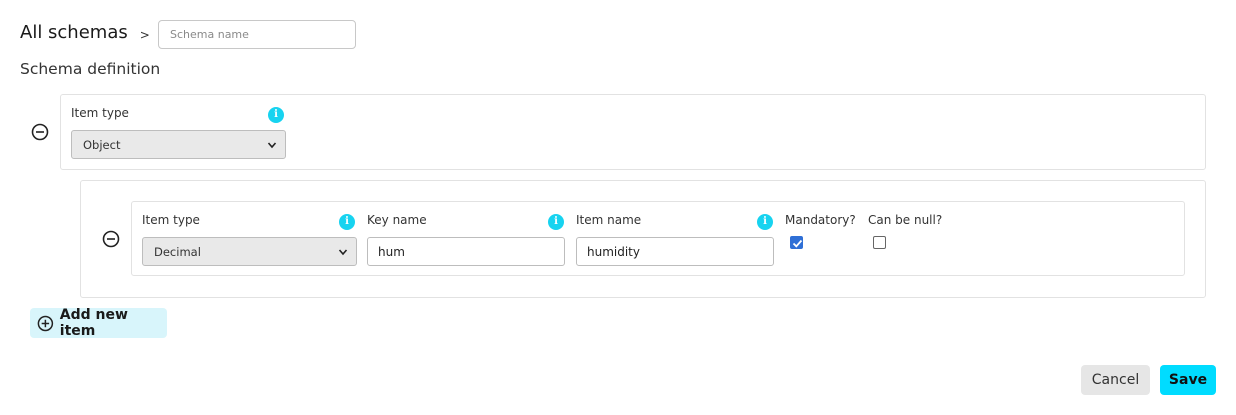  I want to click on can-be-null-label: Can be null?, so click(905, 220).